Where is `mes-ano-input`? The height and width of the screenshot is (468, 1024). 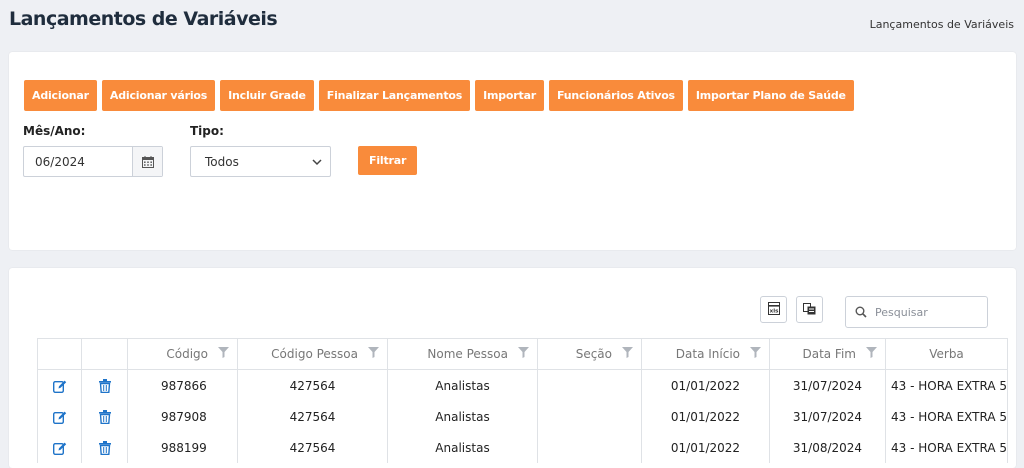 mes-ano-input is located at coordinates (78, 161).